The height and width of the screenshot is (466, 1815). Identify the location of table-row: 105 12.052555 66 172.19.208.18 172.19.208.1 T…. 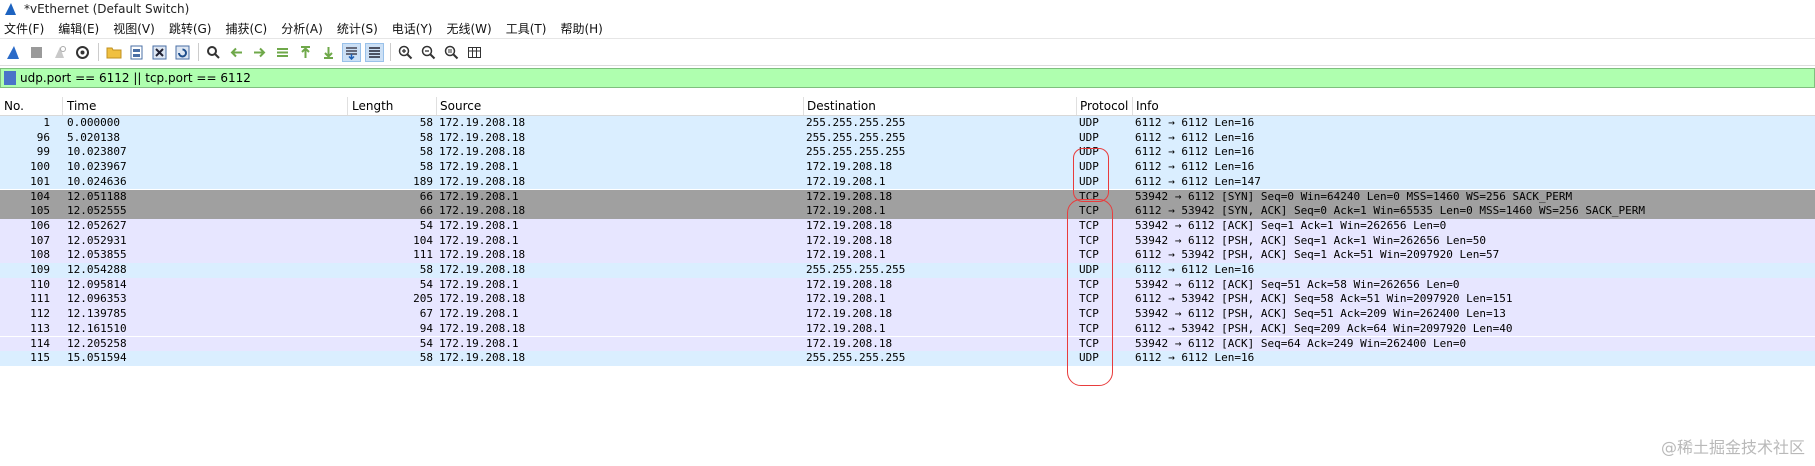
(907, 211).